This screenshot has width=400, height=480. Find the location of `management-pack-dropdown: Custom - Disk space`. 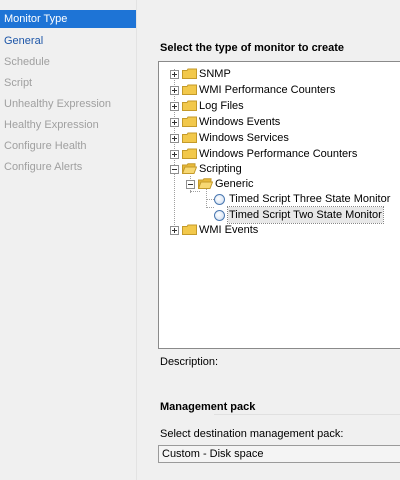

management-pack-dropdown: Custom - Disk space is located at coordinates (279, 454).